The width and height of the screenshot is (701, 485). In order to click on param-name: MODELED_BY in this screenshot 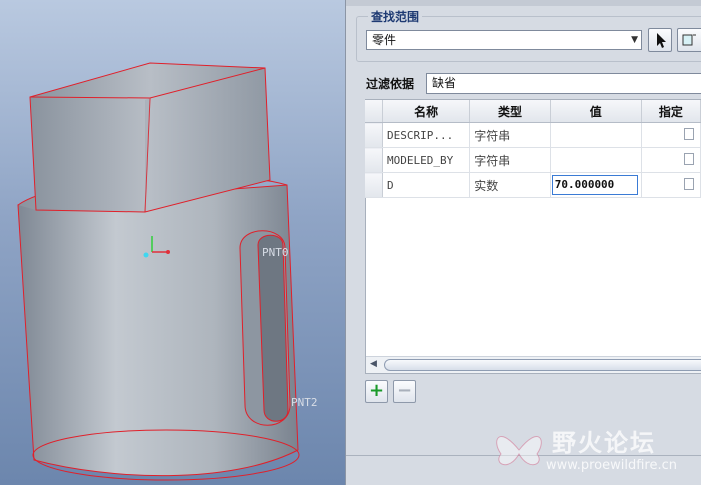, I will do `click(426, 160)`.